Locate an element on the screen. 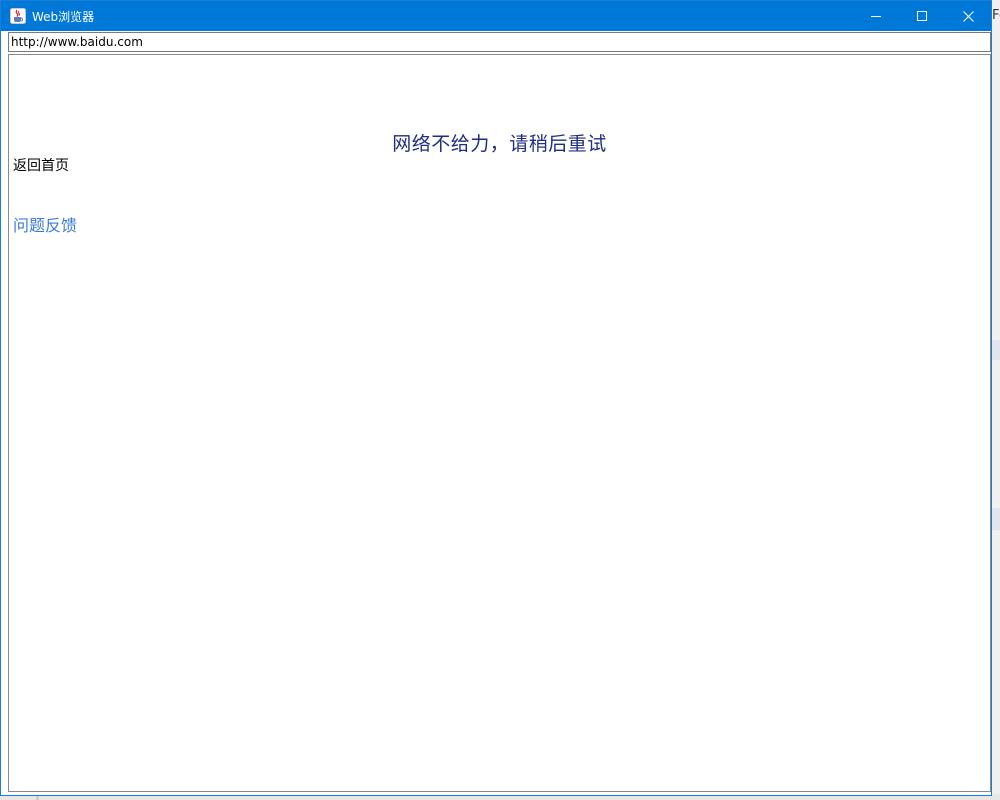  minimize-button is located at coordinates (876, 16).